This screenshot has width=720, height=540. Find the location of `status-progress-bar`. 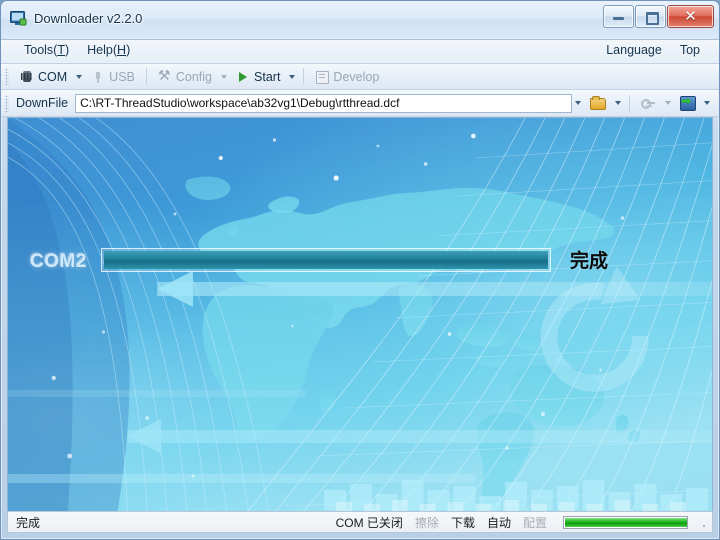

status-progress-bar is located at coordinates (625, 522).